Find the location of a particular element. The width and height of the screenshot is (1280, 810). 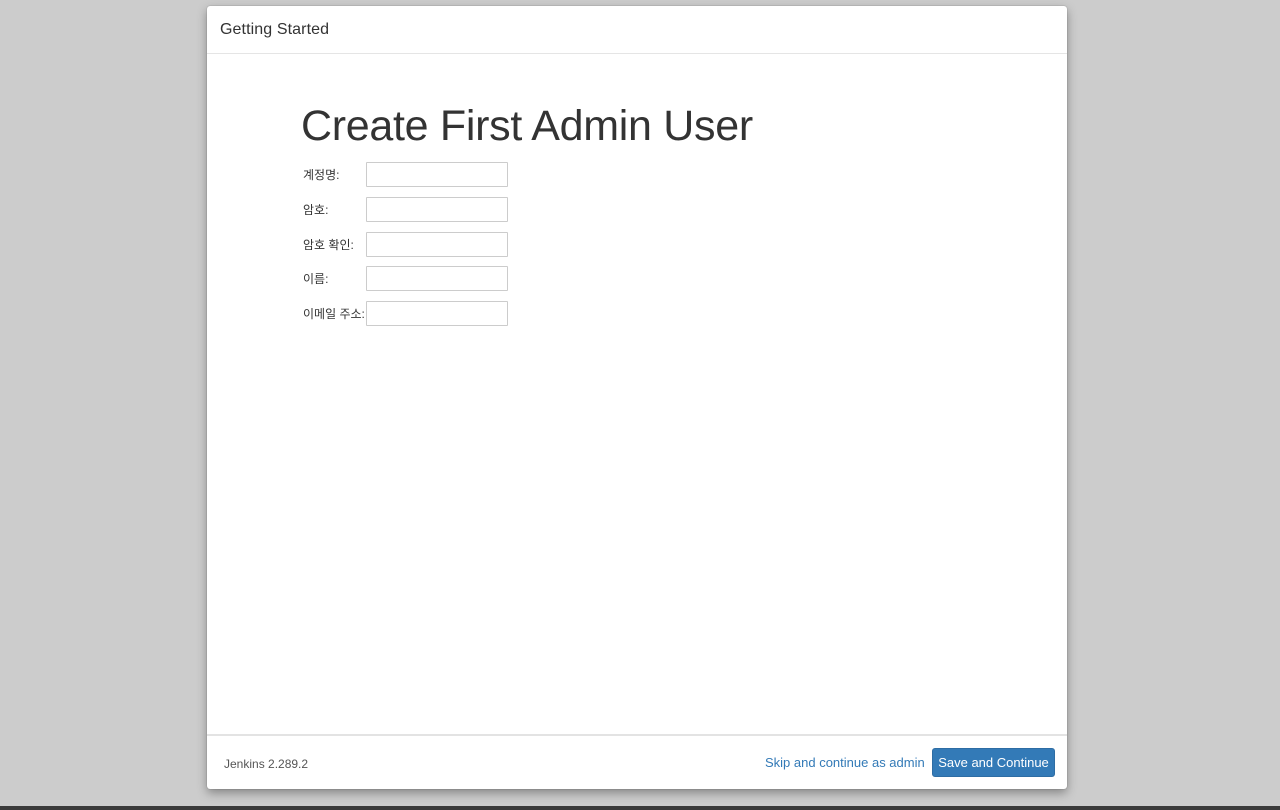

confirm-password-input is located at coordinates (437, 244).